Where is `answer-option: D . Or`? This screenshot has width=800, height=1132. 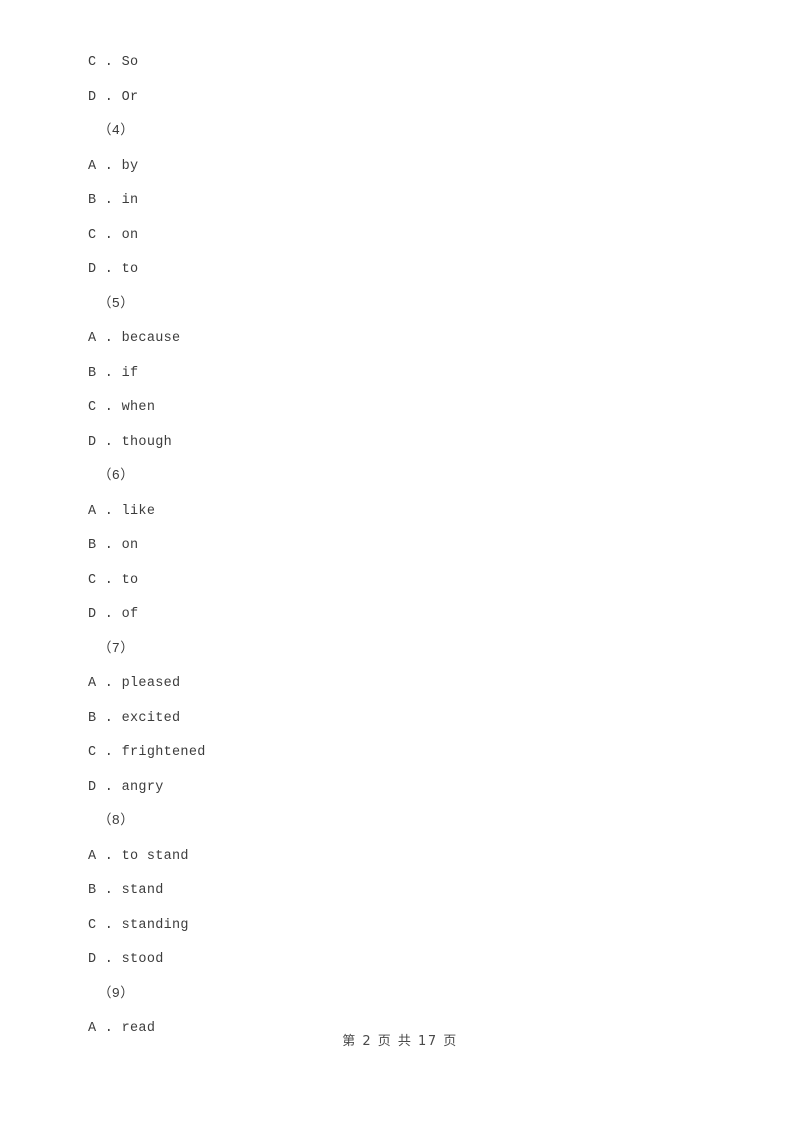
answer-option: D . Or is located at coordinates (408, 98).